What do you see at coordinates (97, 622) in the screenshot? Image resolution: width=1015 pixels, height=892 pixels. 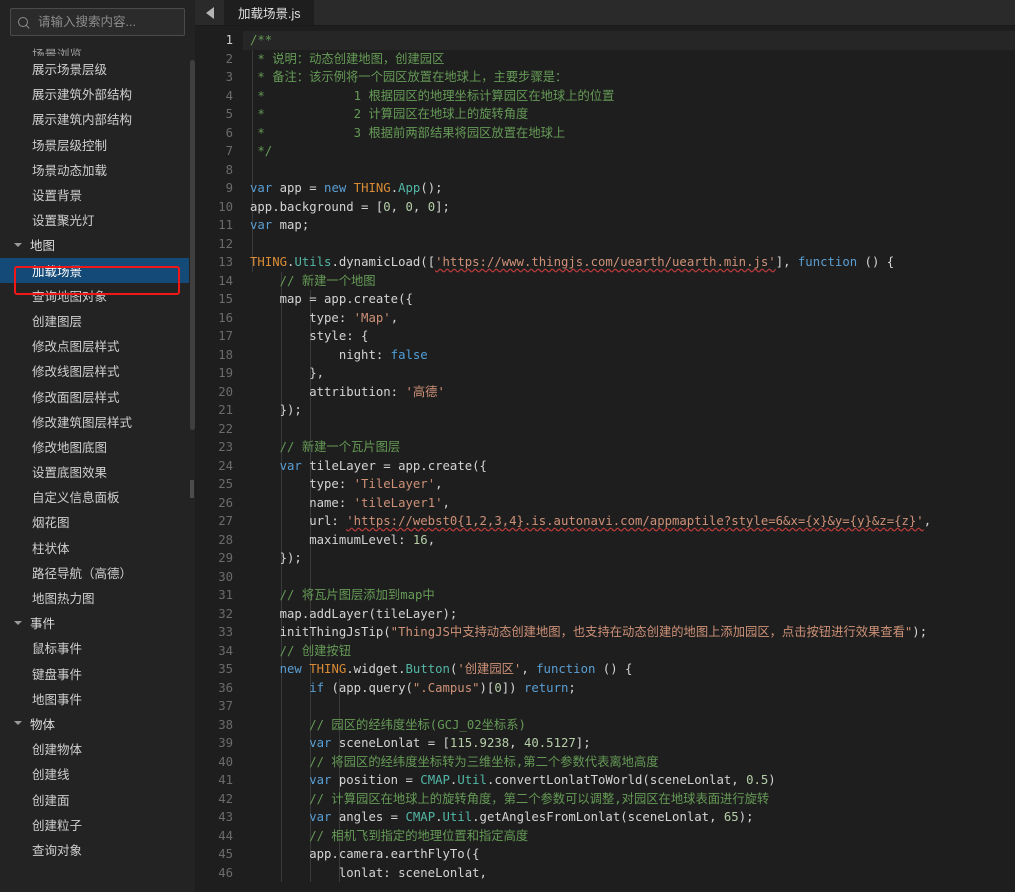 I see `sidebar-item-group-22: 事件` at bounding box center [97, 622].